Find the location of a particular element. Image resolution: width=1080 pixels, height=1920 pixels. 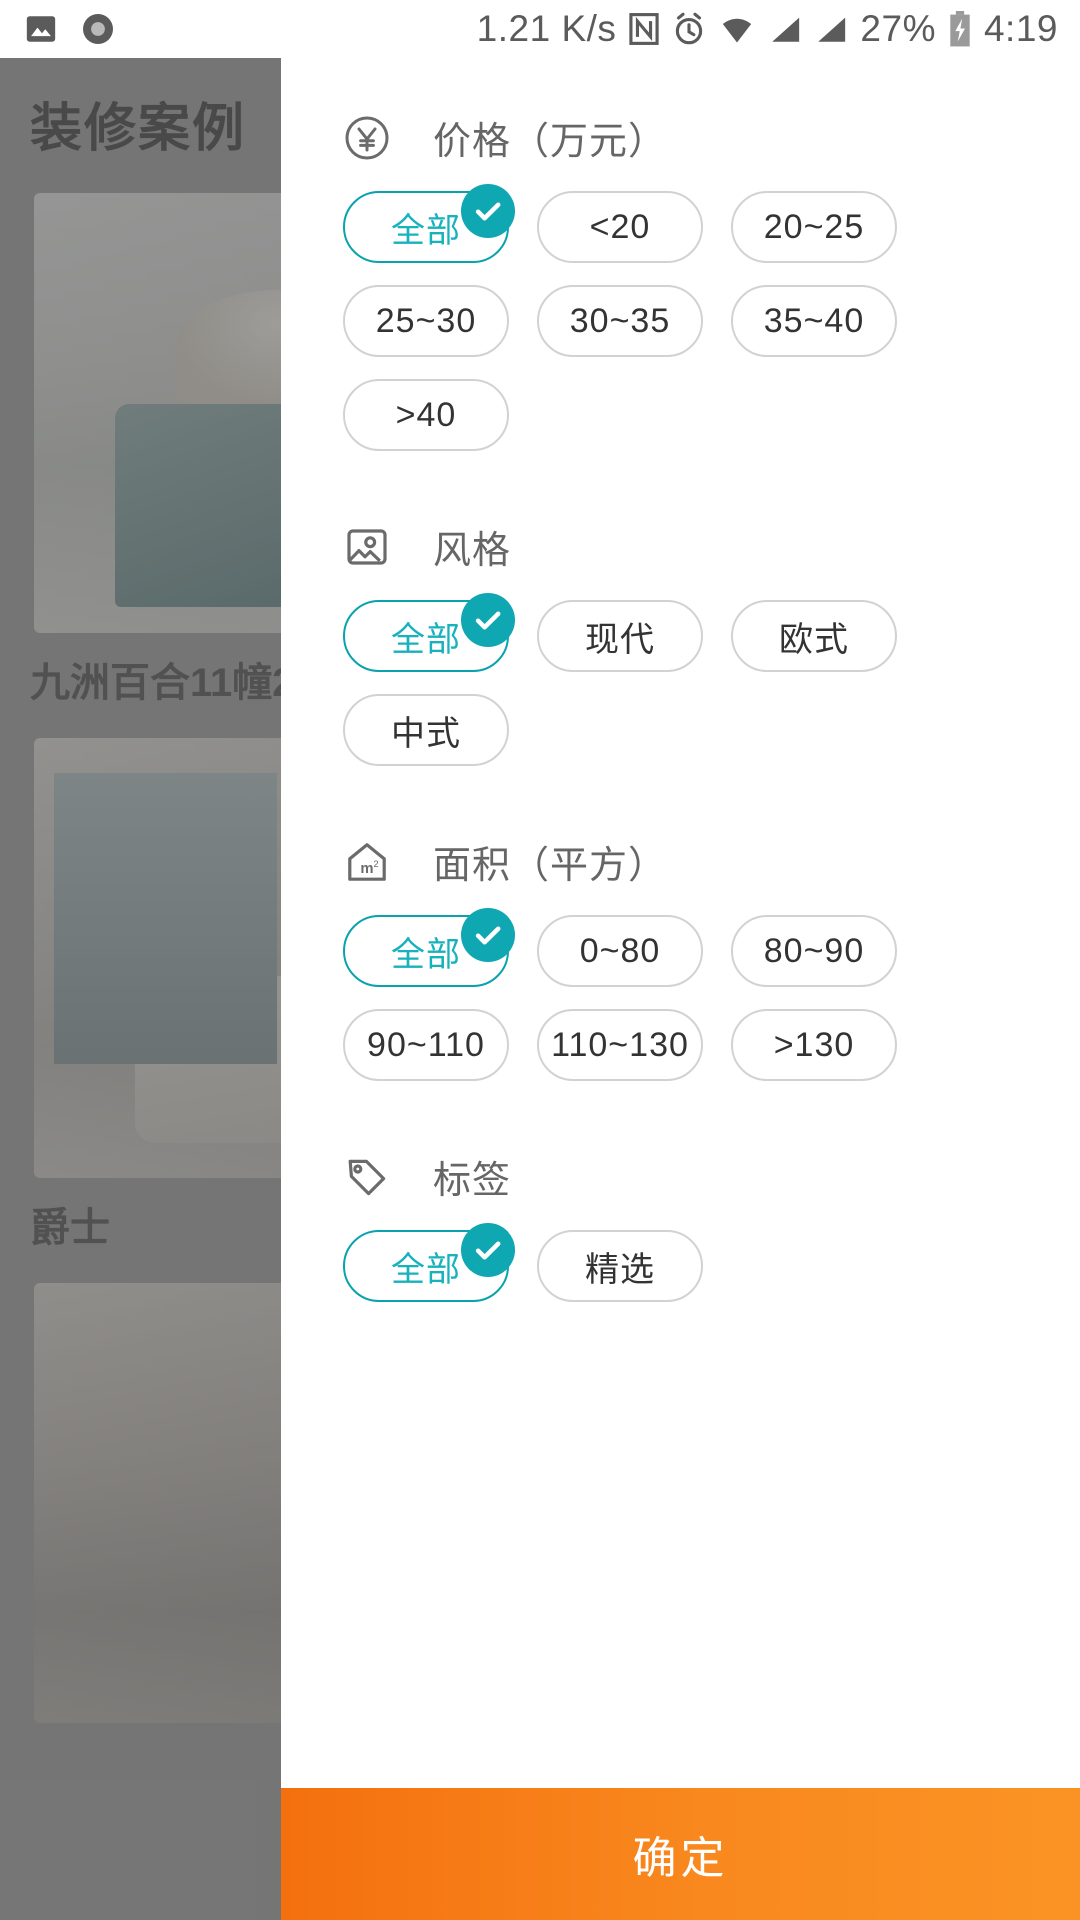

chip-style-1: 现代 is located at coordinates (620, 636).